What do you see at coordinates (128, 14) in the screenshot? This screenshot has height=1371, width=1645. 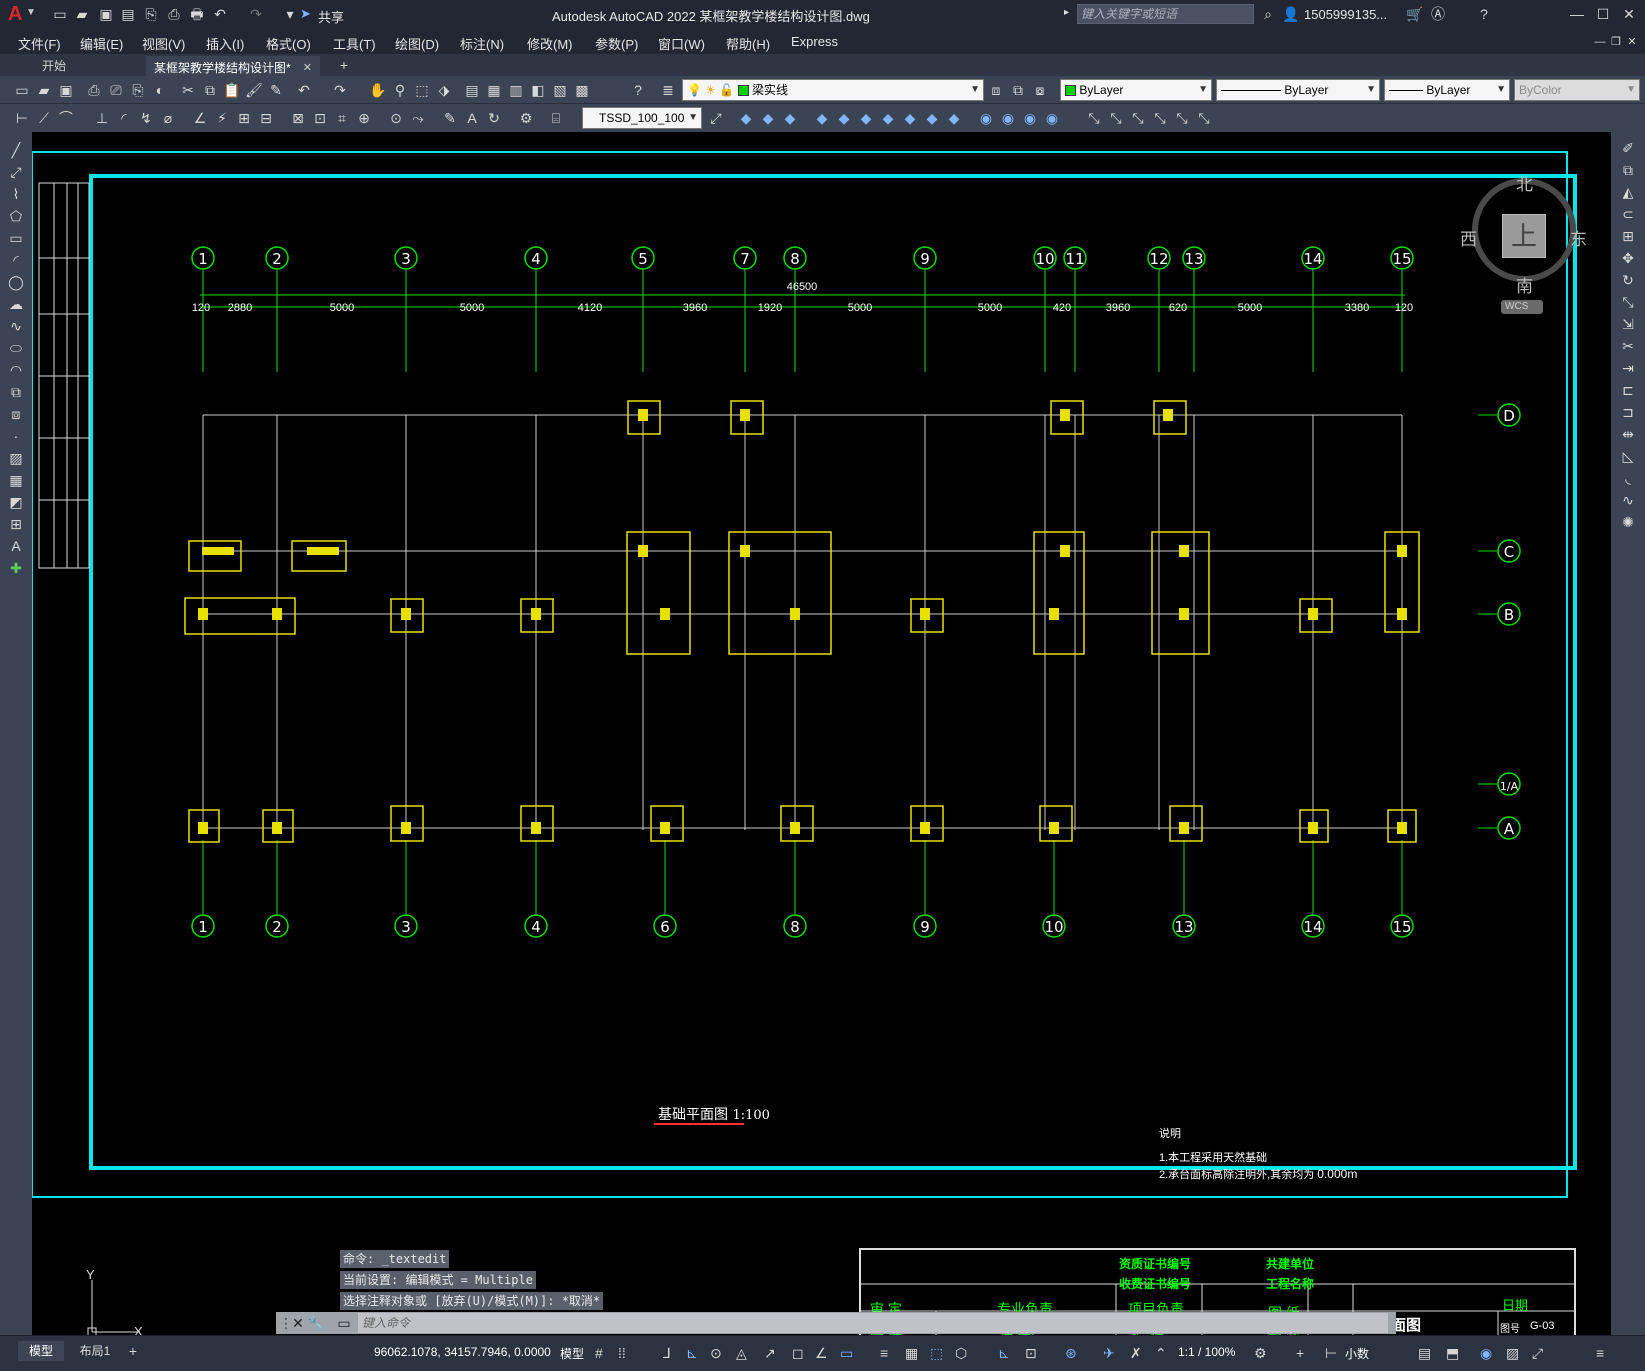 I see `save-as-icon: ▤` at bounding box center [128, 14].